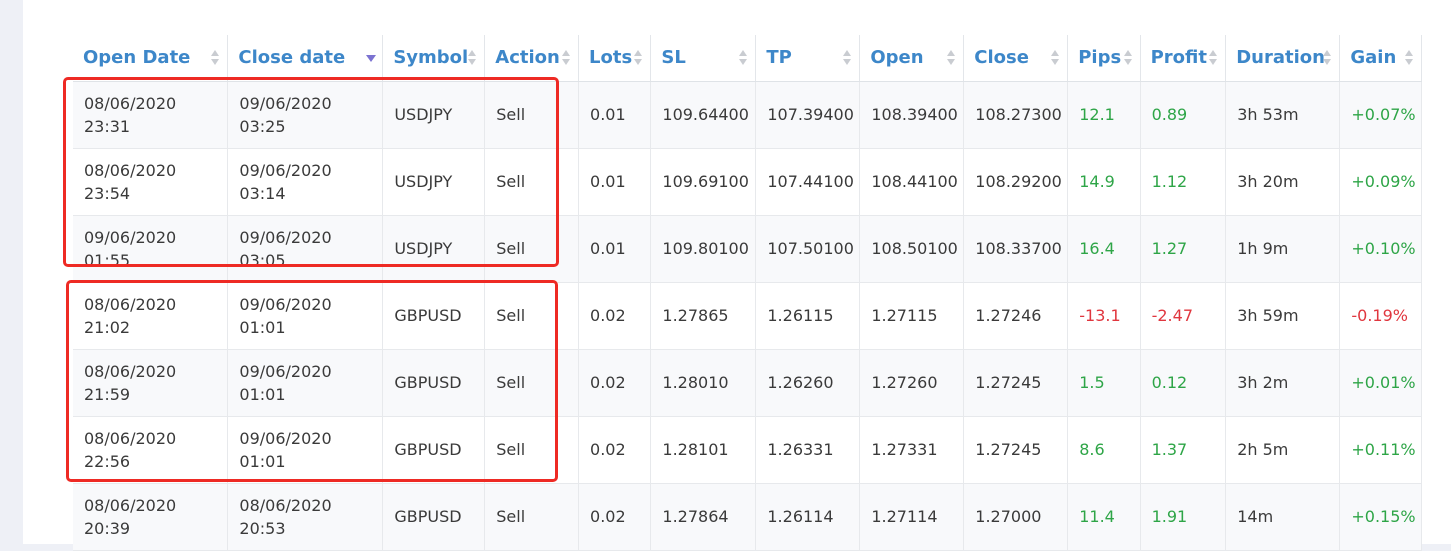 Image resolution: width=1451 pixels, height=551 pixels. I want to click on tp-value: 1.26114, so click(800, 516).